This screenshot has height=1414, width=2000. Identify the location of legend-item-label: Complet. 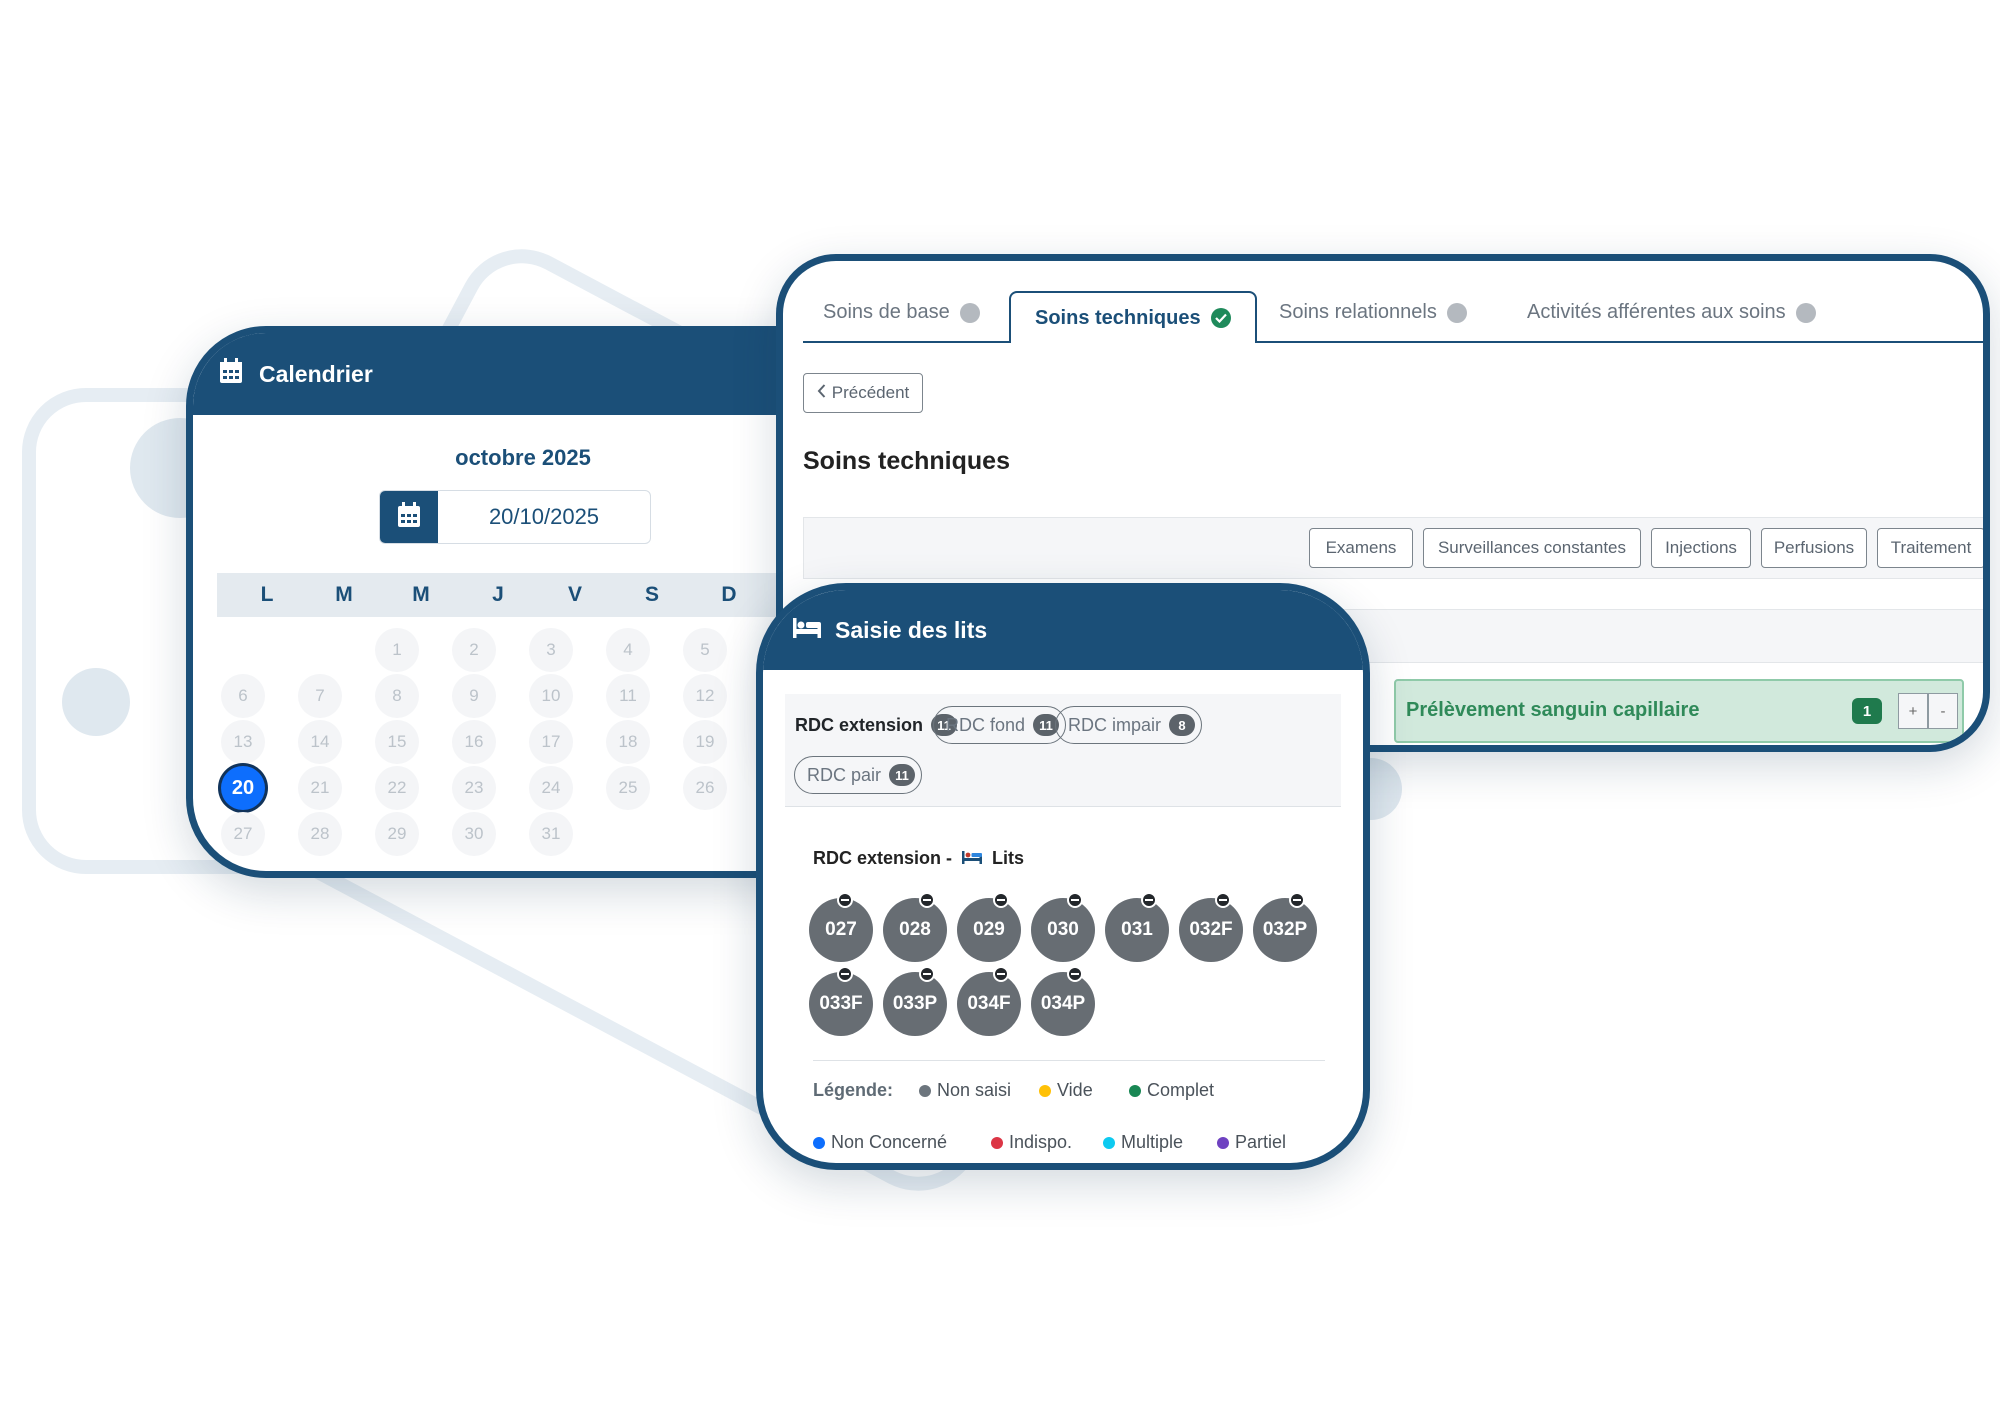
(1181, 1090).